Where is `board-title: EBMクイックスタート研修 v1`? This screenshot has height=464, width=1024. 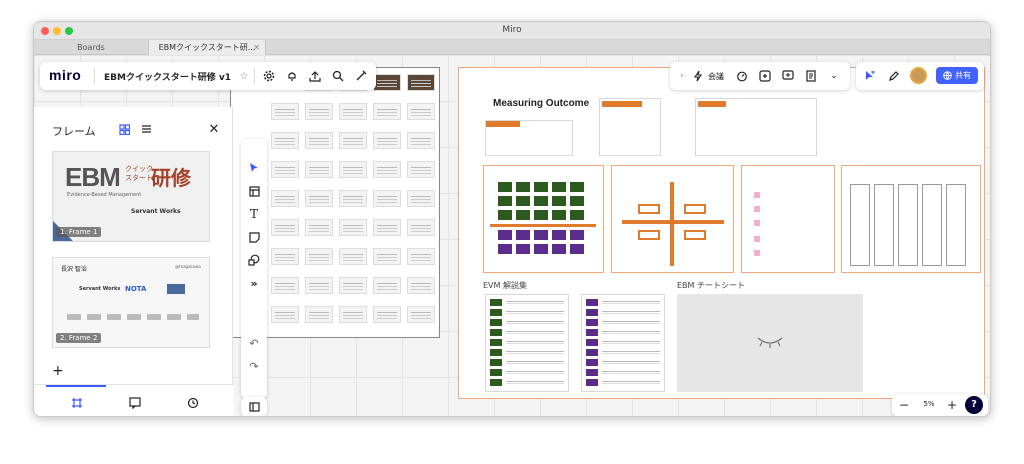 board-title: EBMクイックスタート研修 v1 is located at coordinates (167, 76).